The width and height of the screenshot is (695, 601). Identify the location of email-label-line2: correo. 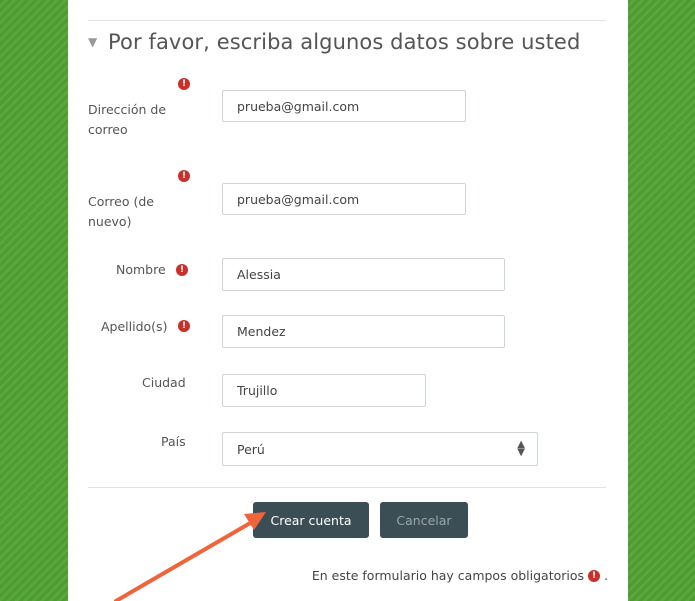
(108, 129).